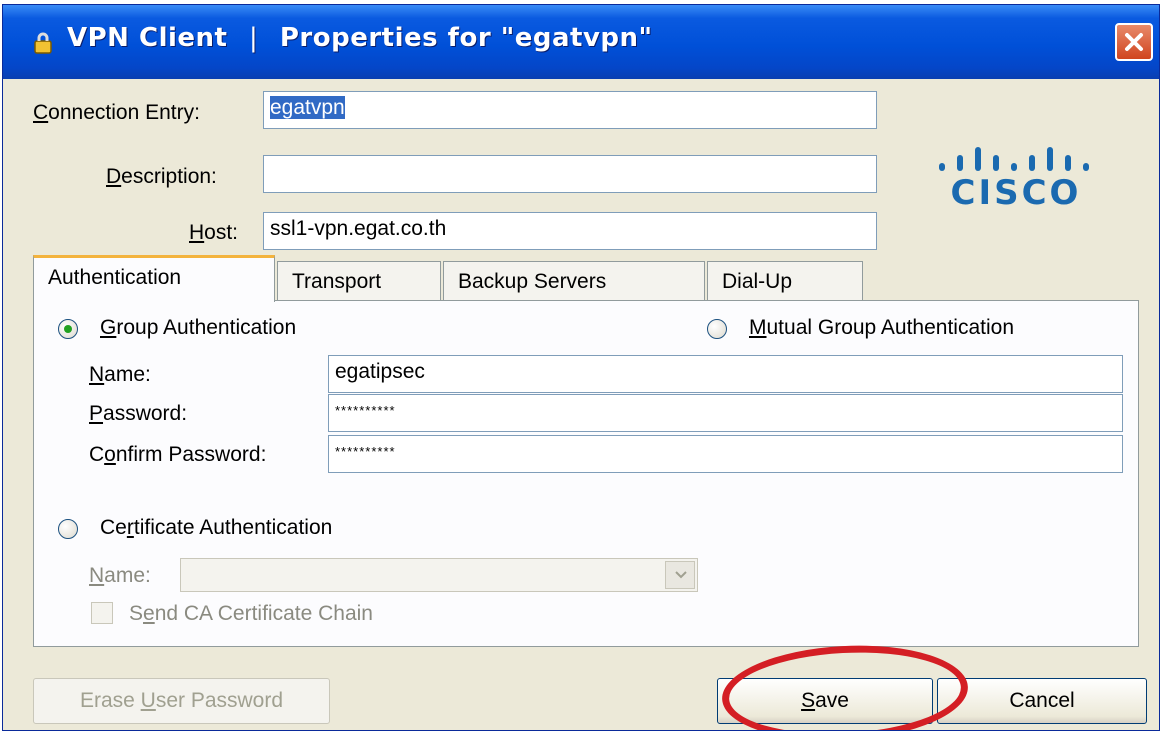  I want to click on close-button, so click(1134, 42).